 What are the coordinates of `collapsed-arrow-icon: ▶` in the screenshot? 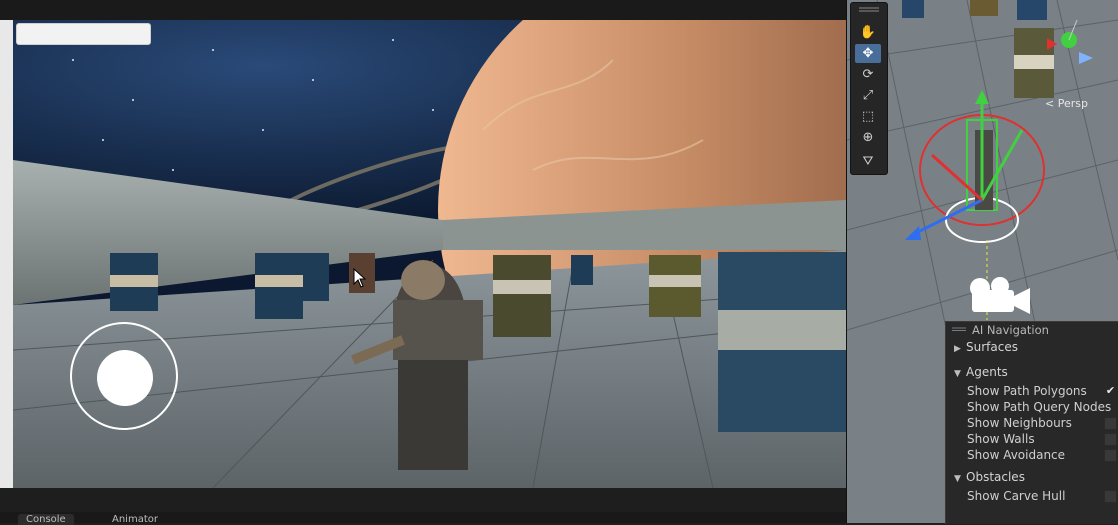 It's located at (957, 349).